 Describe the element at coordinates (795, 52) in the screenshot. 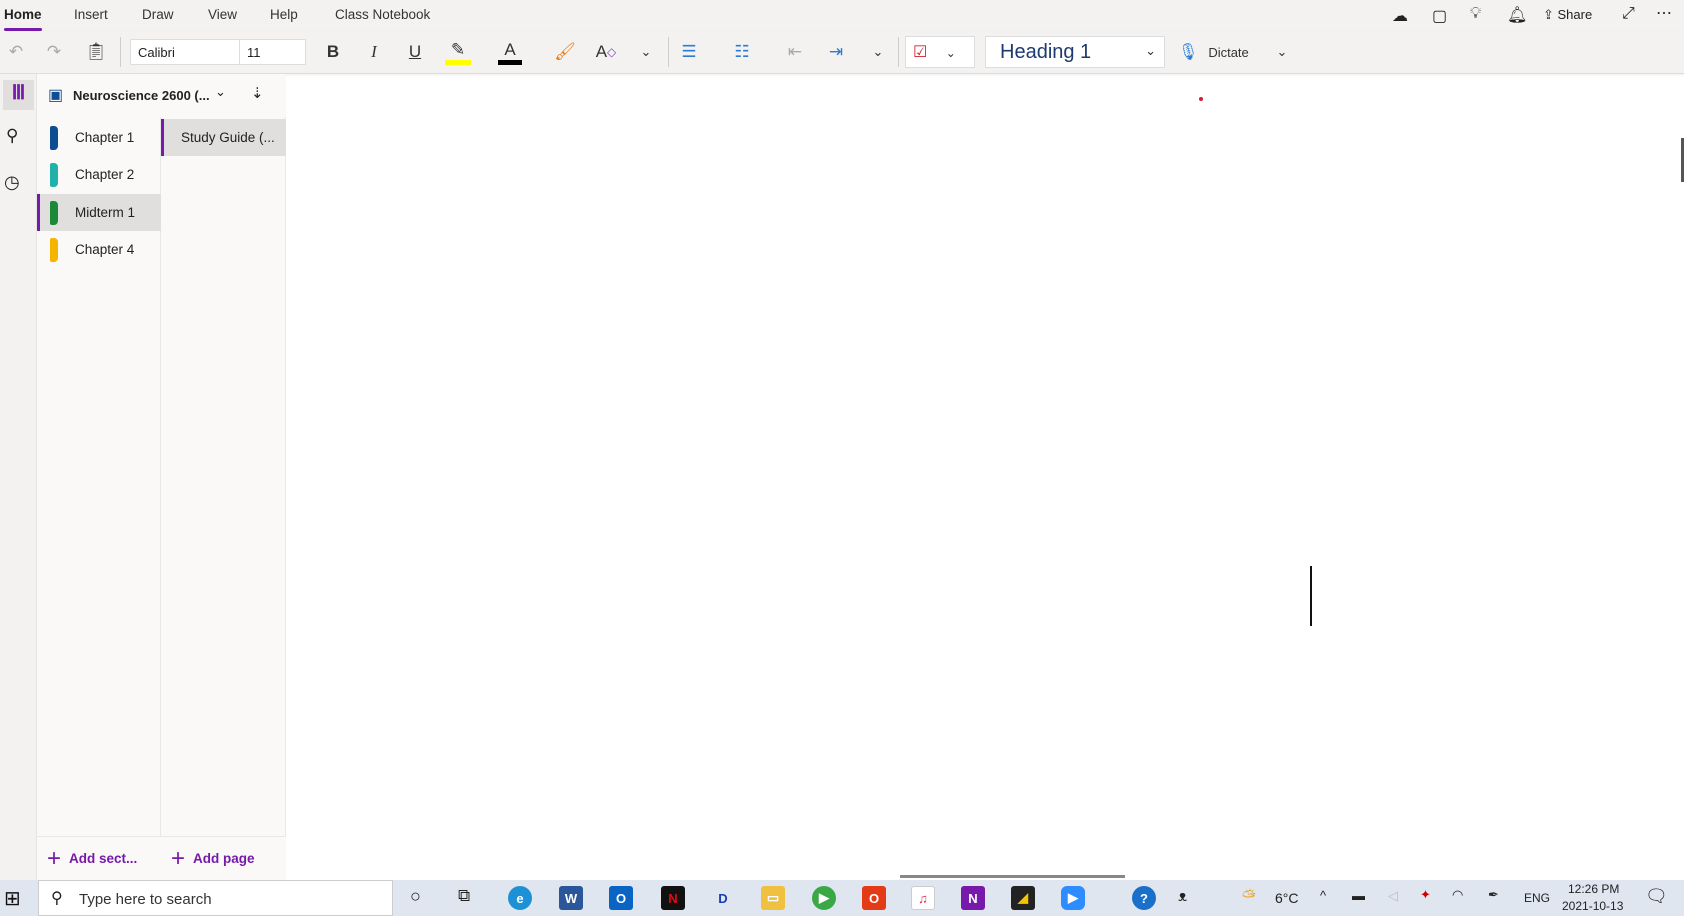

I see `outdent-icon: ⇤` at that location.